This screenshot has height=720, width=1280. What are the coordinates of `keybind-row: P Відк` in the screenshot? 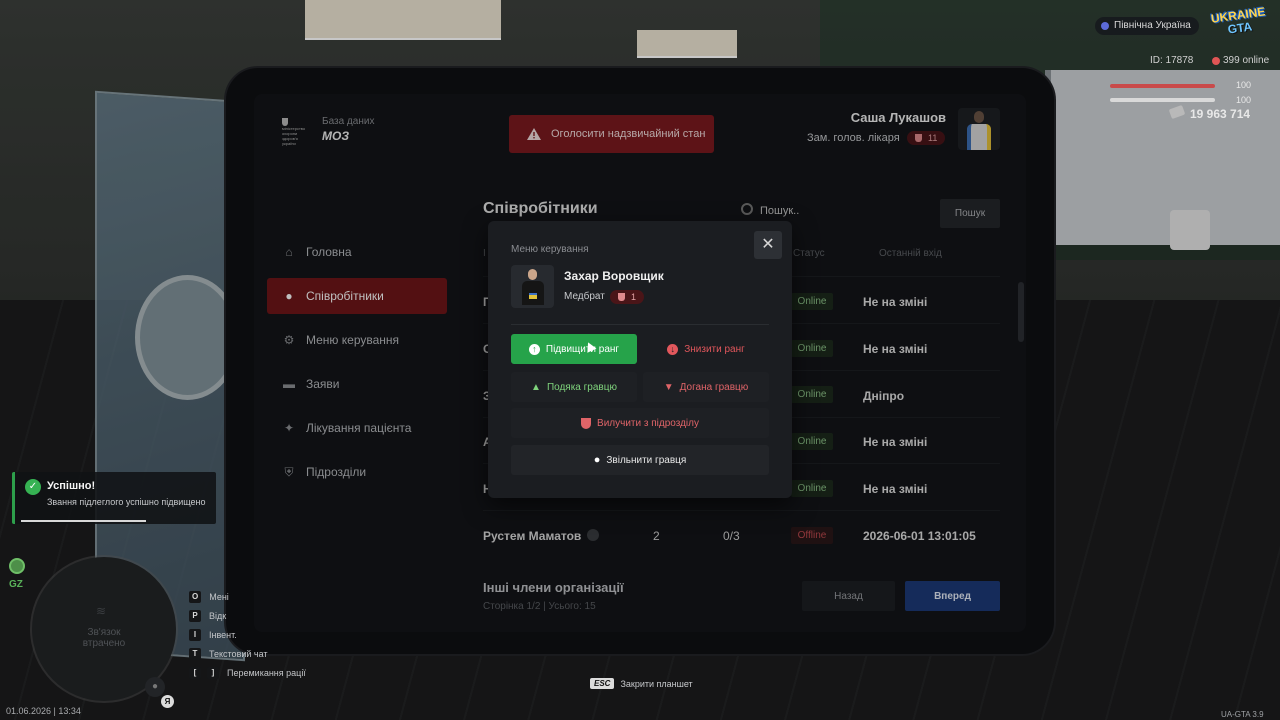 It's located at (247, 615).